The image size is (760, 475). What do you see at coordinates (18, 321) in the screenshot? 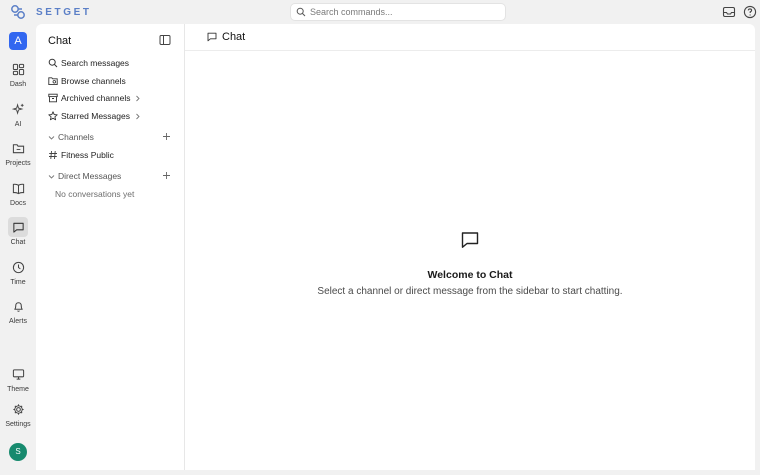
I see `rail-label: Alerts` at bounding box center [18, 321].